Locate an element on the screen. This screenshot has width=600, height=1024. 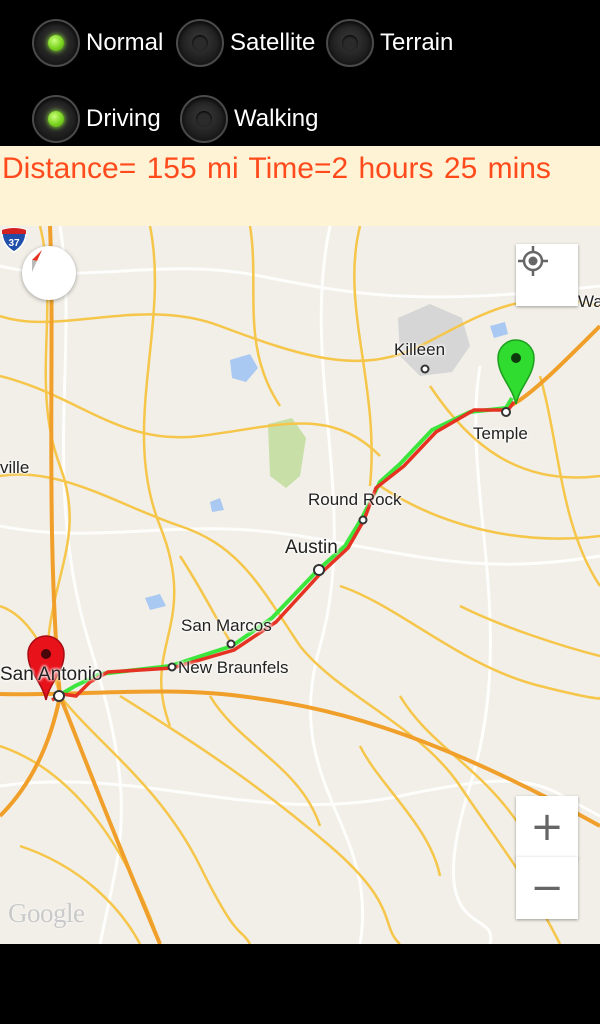
place-label: Round Rock is located at coordinates (355, 499).